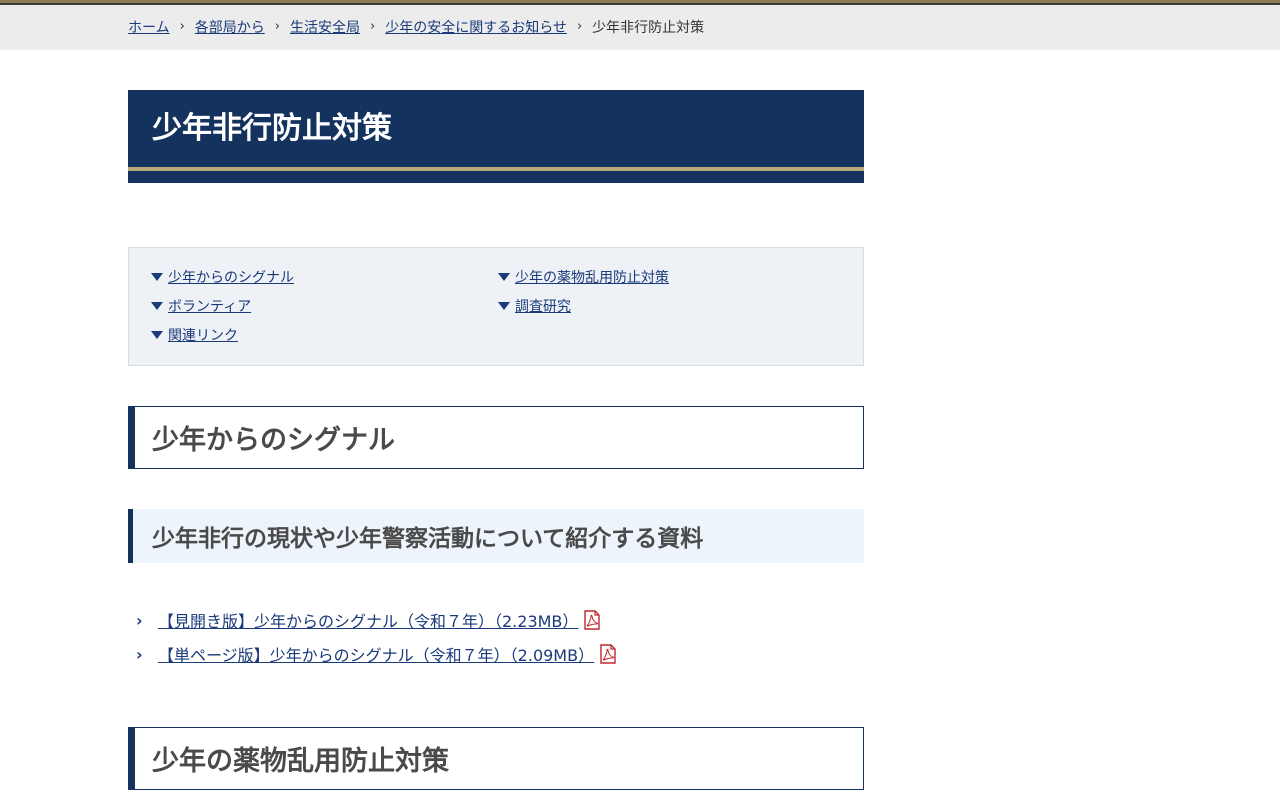 The width and height of the screenshot is (1280, 800). I want to click on toc-item: 関連リンク, so click(324, 335).